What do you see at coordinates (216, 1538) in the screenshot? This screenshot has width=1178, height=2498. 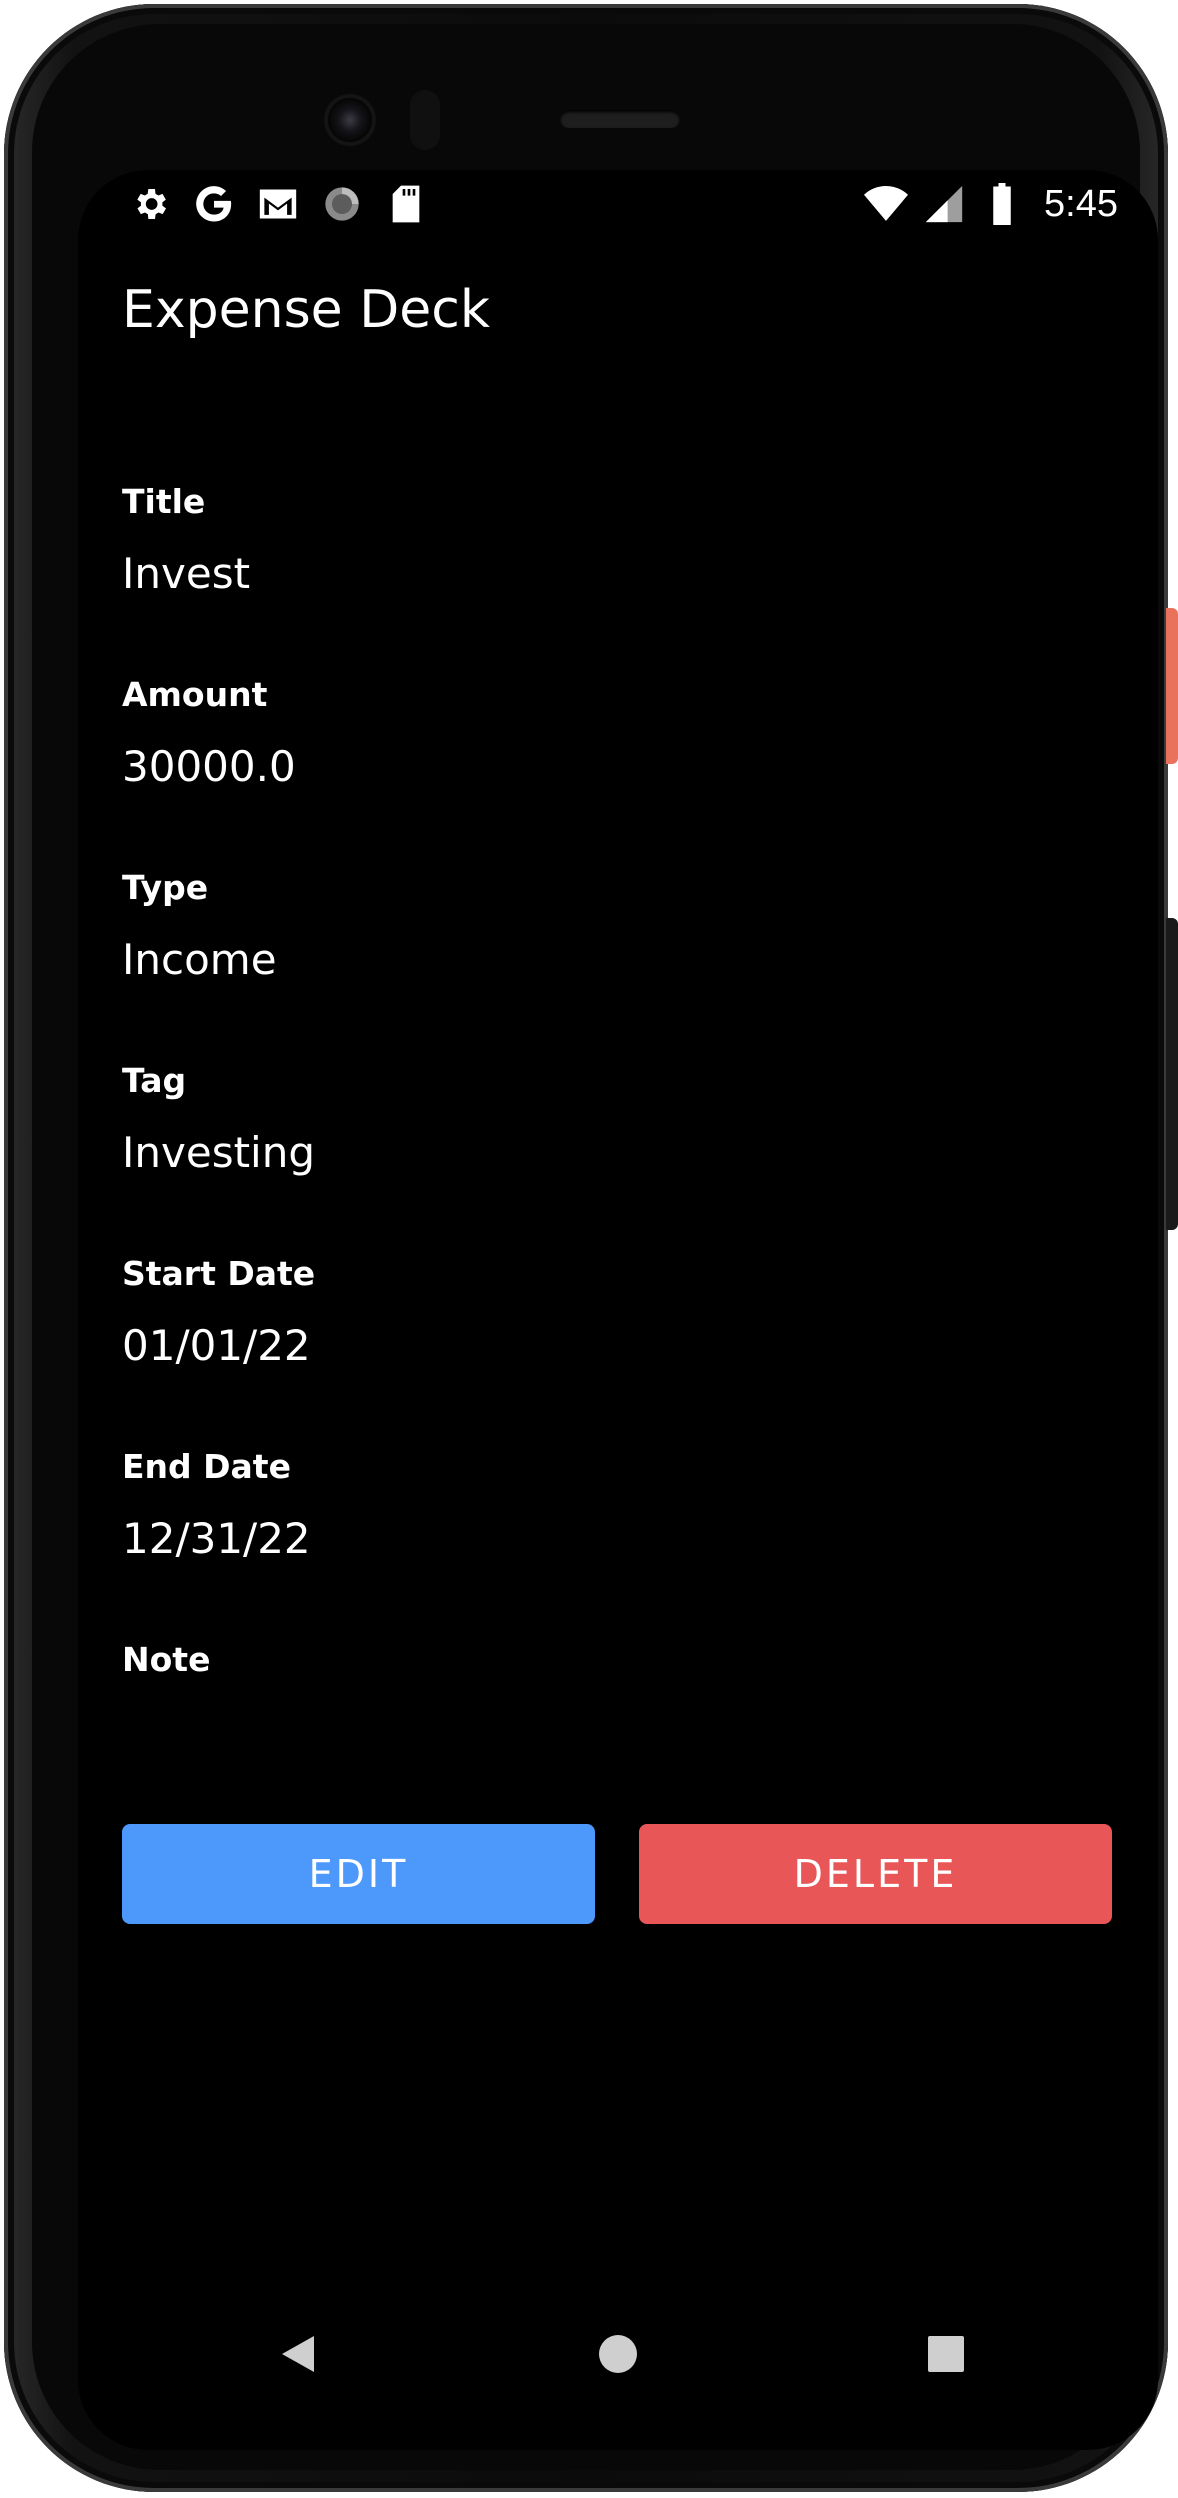 I see `field-value: 12/31/22` at bounding box center [216, 1538].